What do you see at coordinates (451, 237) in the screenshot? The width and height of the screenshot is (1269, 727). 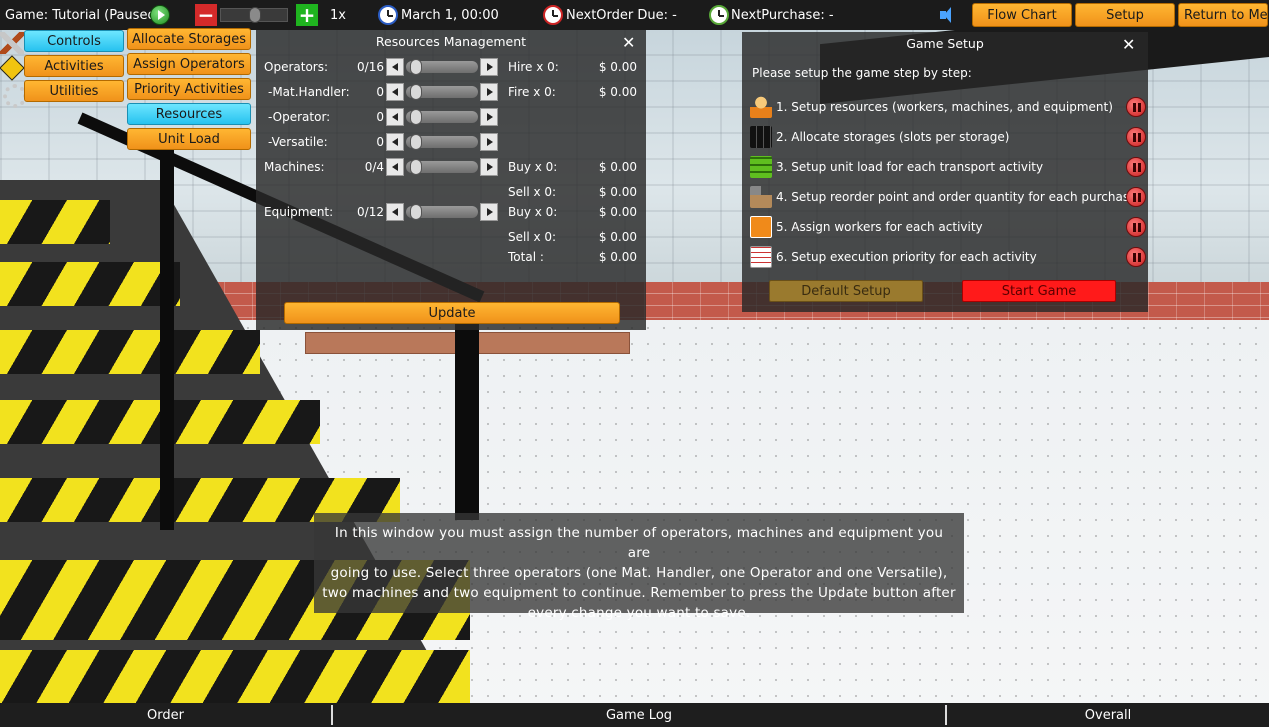 I see `equipment-sell-row: Sell x 0: $ 0.00` at bounding box center [451, 237].